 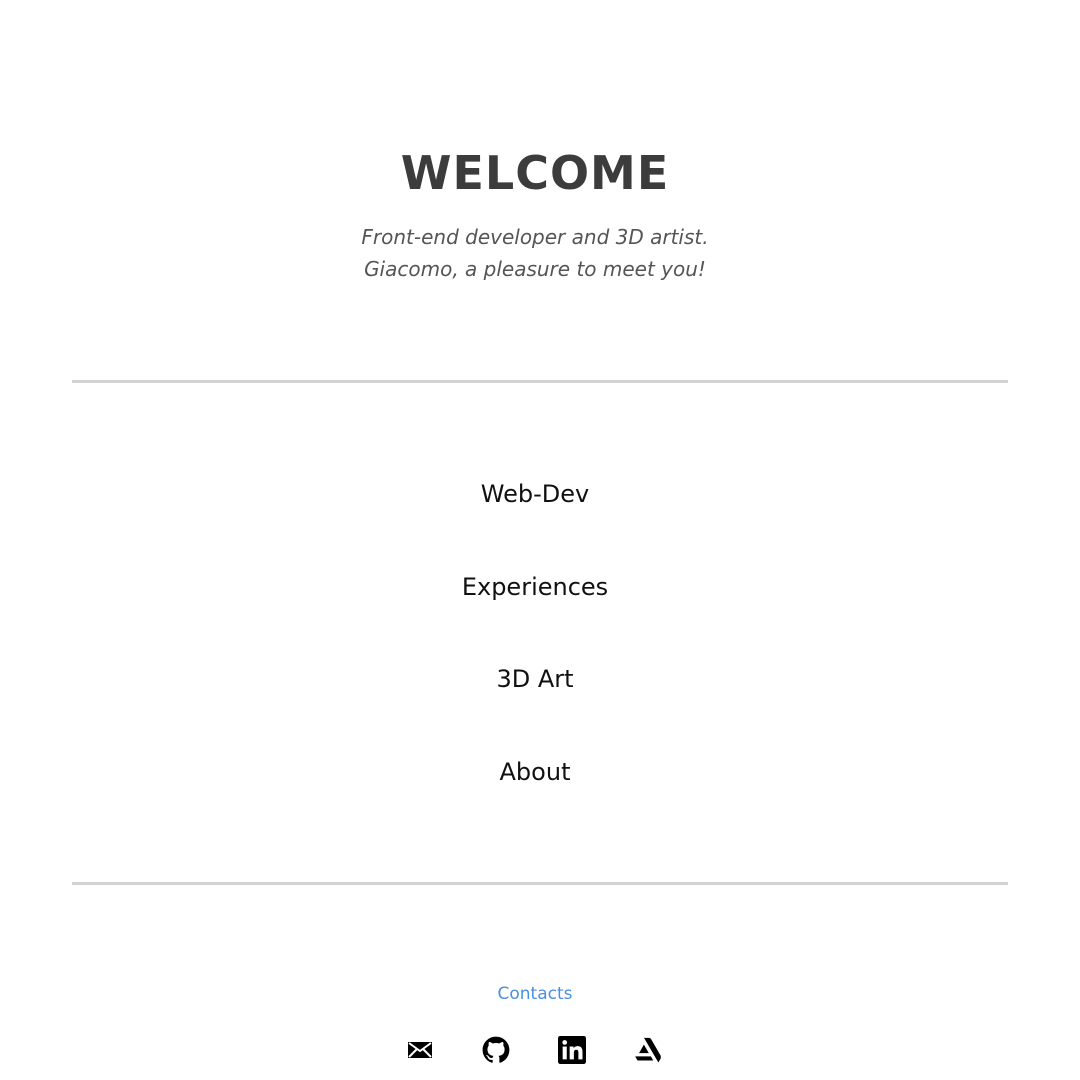 I want to click on github-icon, so click(x=496, y=1050).